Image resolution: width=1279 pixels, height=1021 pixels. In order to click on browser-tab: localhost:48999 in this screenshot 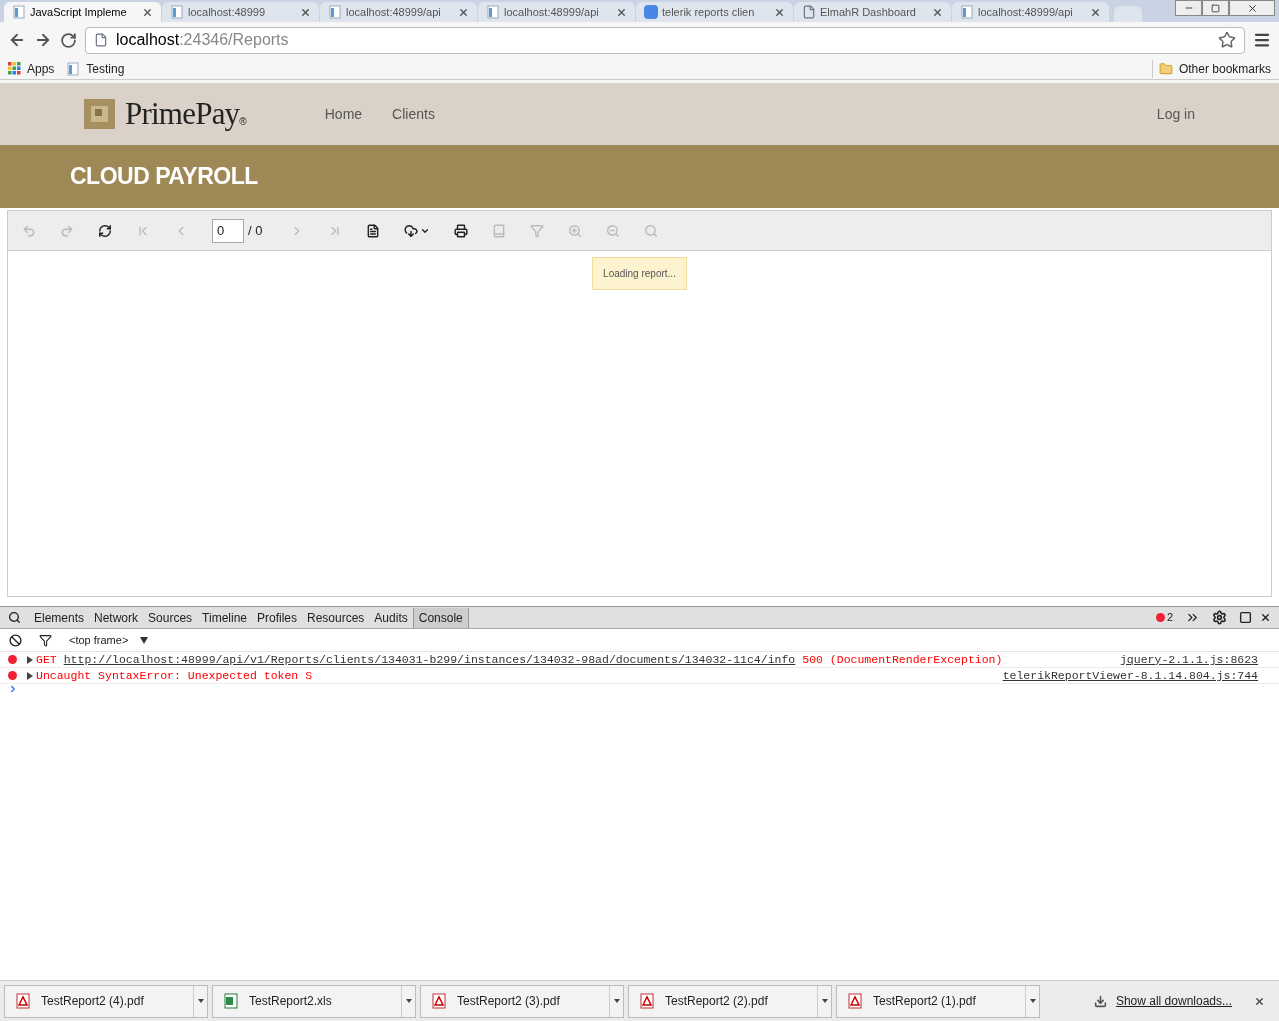, I will do `click(240, 12)`.